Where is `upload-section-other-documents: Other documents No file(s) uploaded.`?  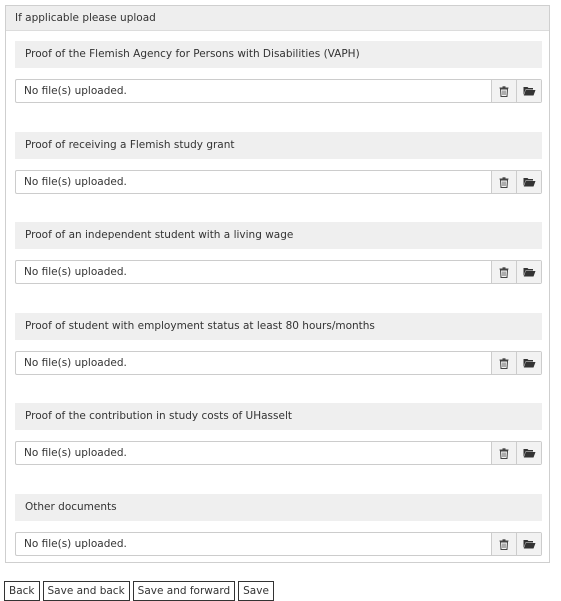 upload-section-other-documents: Other documents No file(s) uploaded. is located at coordinates (278, 525).